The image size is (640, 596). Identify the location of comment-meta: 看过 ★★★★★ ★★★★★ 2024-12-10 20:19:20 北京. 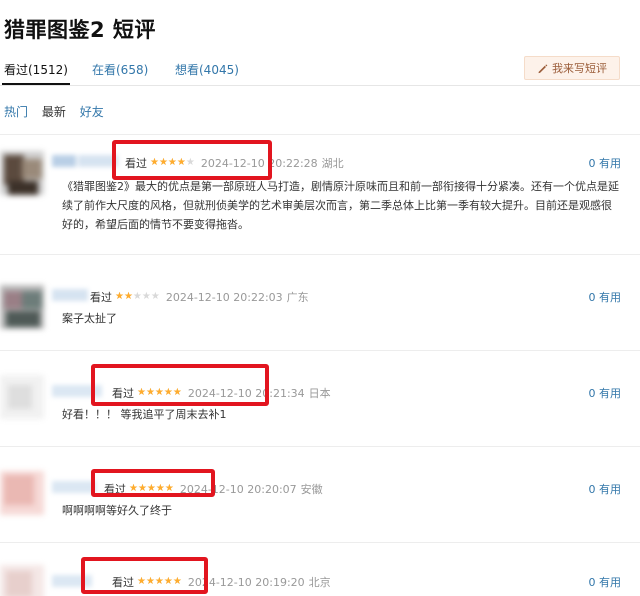
(221, 582).